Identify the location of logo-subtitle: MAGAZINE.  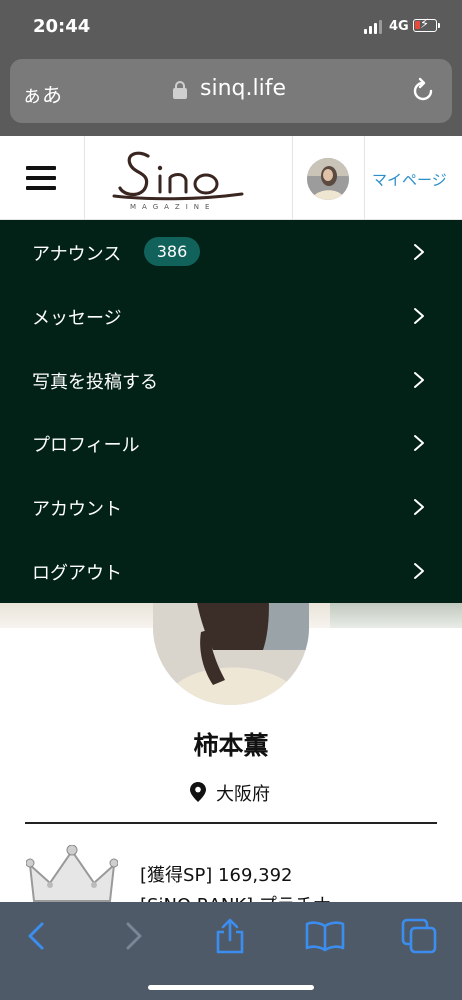
(173, 207).